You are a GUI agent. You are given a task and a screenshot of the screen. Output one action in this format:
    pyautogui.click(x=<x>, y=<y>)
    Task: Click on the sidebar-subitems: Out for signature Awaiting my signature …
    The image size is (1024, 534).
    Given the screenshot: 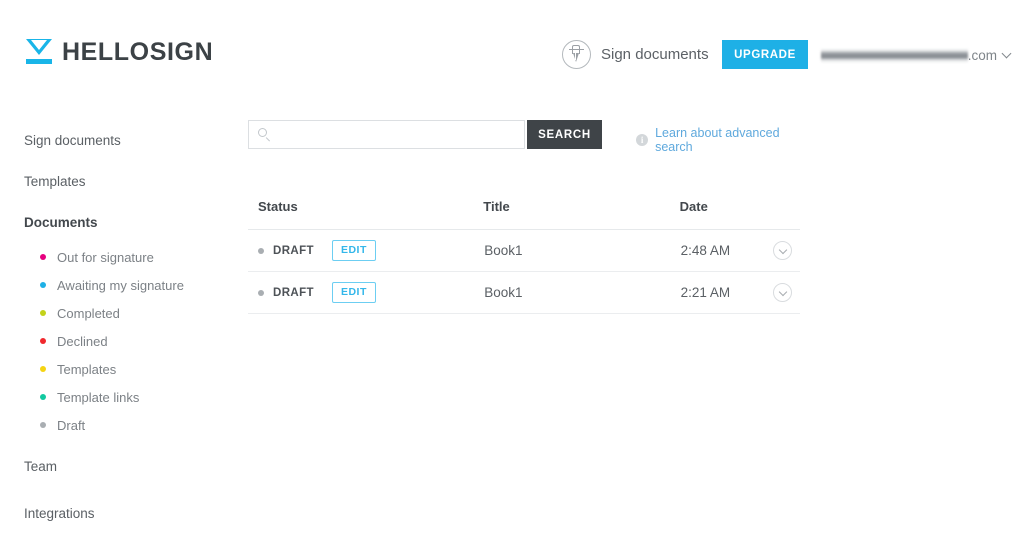 What is the action you would take?
    pyautogui.click(x=118, y=341)
    